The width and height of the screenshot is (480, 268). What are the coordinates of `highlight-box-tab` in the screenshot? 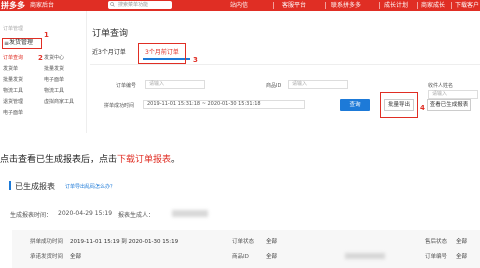 It's located at (162, 53).